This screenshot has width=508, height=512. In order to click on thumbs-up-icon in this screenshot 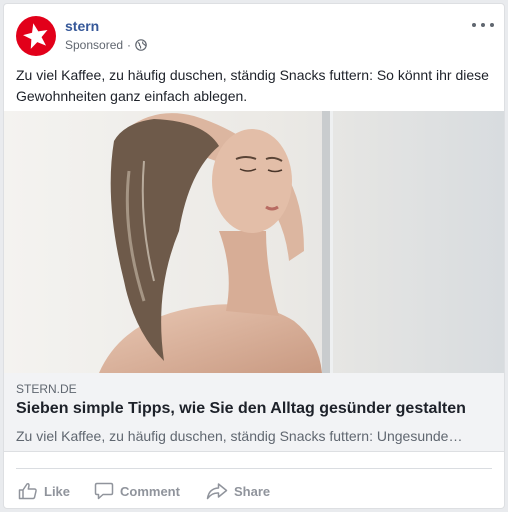, I will do `click(27, 491)`.